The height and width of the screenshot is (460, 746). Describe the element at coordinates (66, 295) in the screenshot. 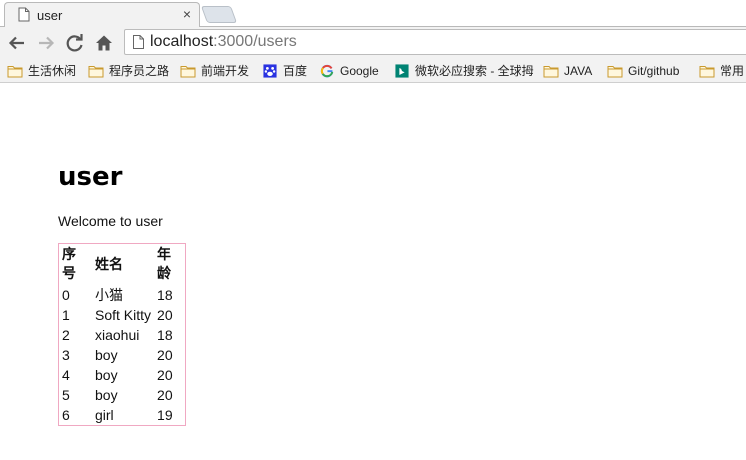

I see `cell-index: 0` at that location.